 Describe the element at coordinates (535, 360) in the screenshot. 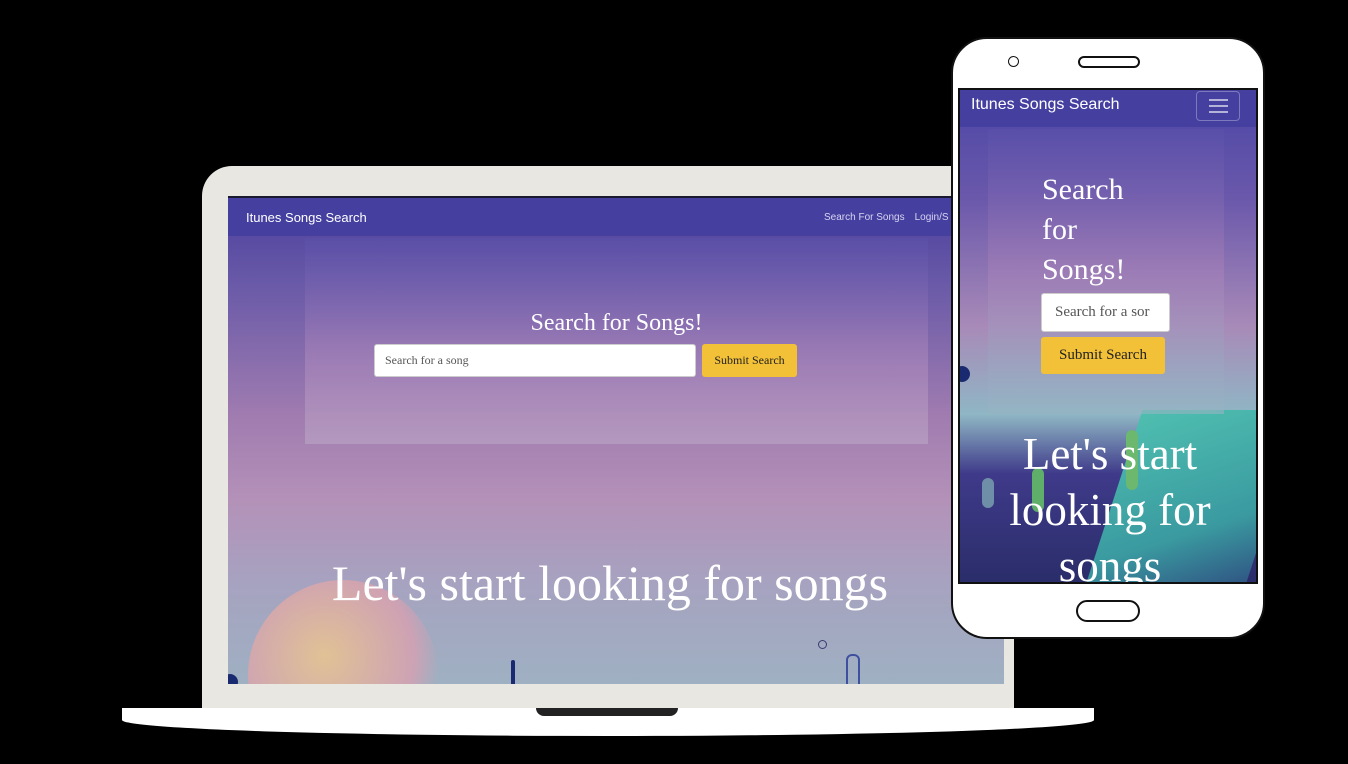

I see `search-input: Search for a song` at that location.